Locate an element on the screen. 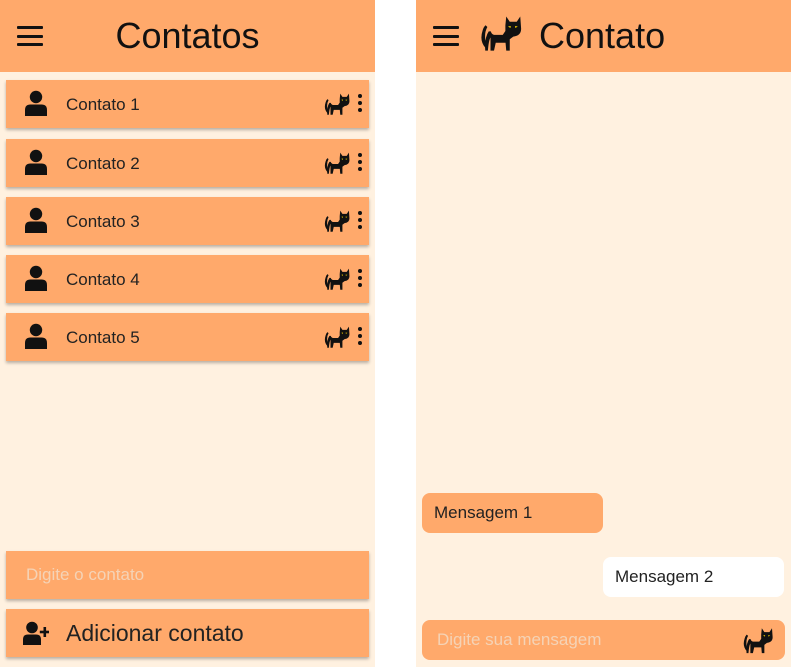 The width and height of the screenshot is (791, 667). hamburger-menu-icon is located at coordinates (446, 36).